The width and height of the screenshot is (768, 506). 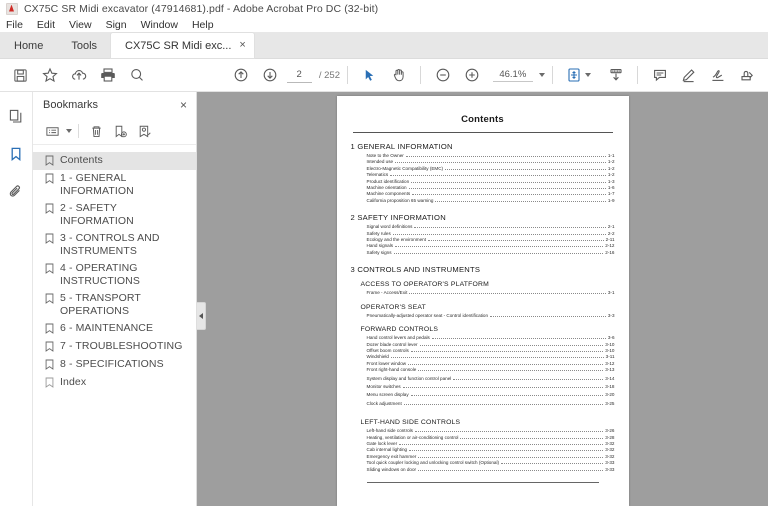 What do you see at coordinates (588, 75) in the screenshot?
I see `fit-page-chevron-icon` at bounding box center [588, 75].